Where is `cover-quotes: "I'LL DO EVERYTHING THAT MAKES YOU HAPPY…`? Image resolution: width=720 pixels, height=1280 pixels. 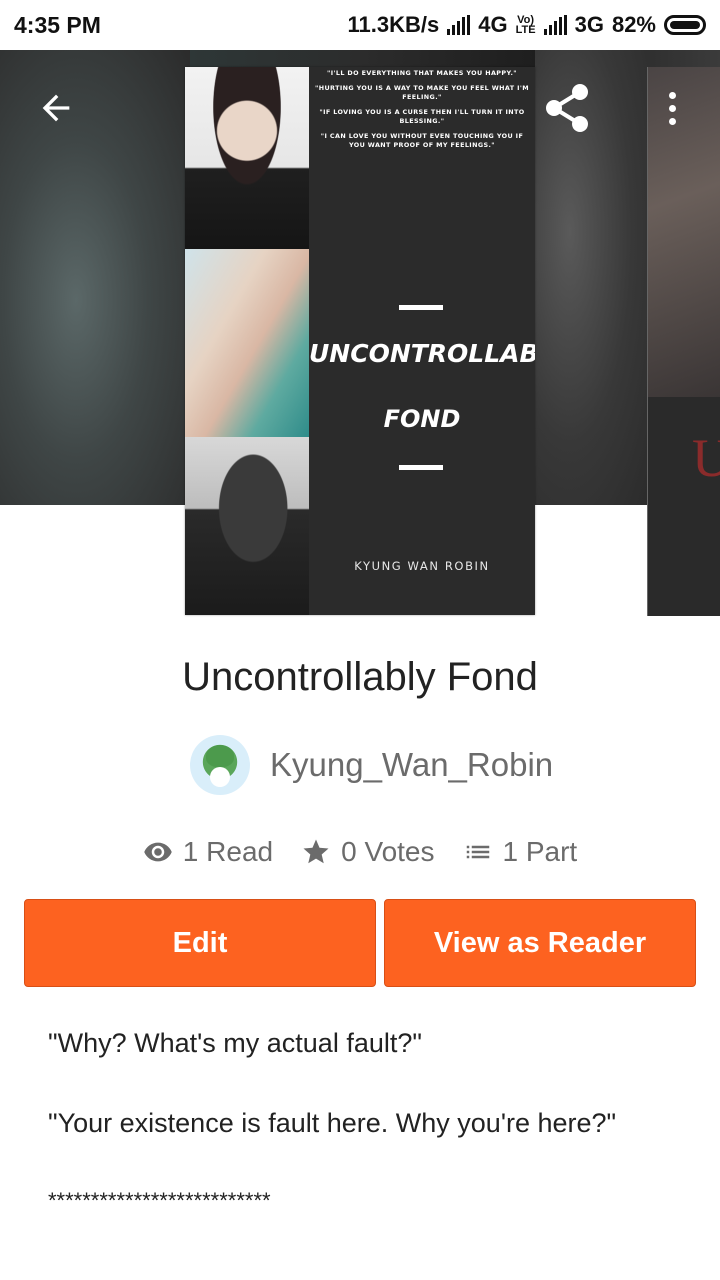 cover-quotes: "I'LL DO EVERYTHING THAT MAKES YOU HAPPY… is located at coordinates (422, 112).